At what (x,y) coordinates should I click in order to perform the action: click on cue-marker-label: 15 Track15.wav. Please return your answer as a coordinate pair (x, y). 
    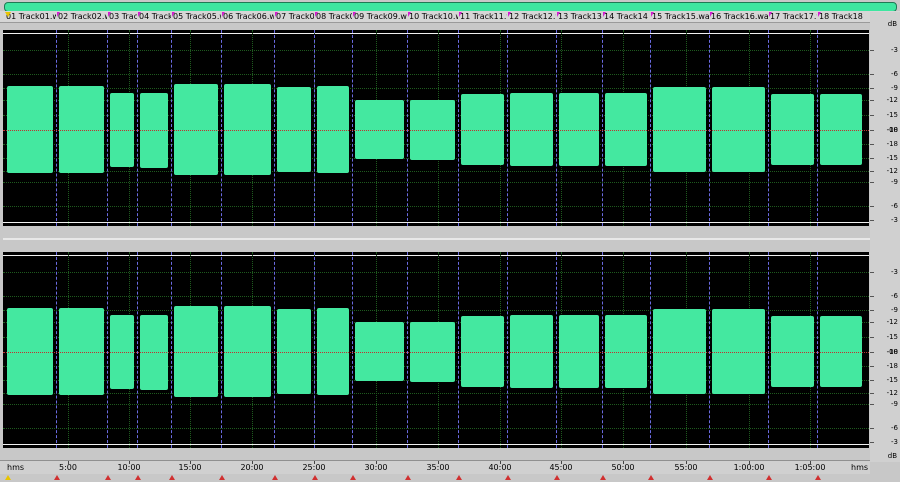
    Looking at the image, I should click on (680, 16).